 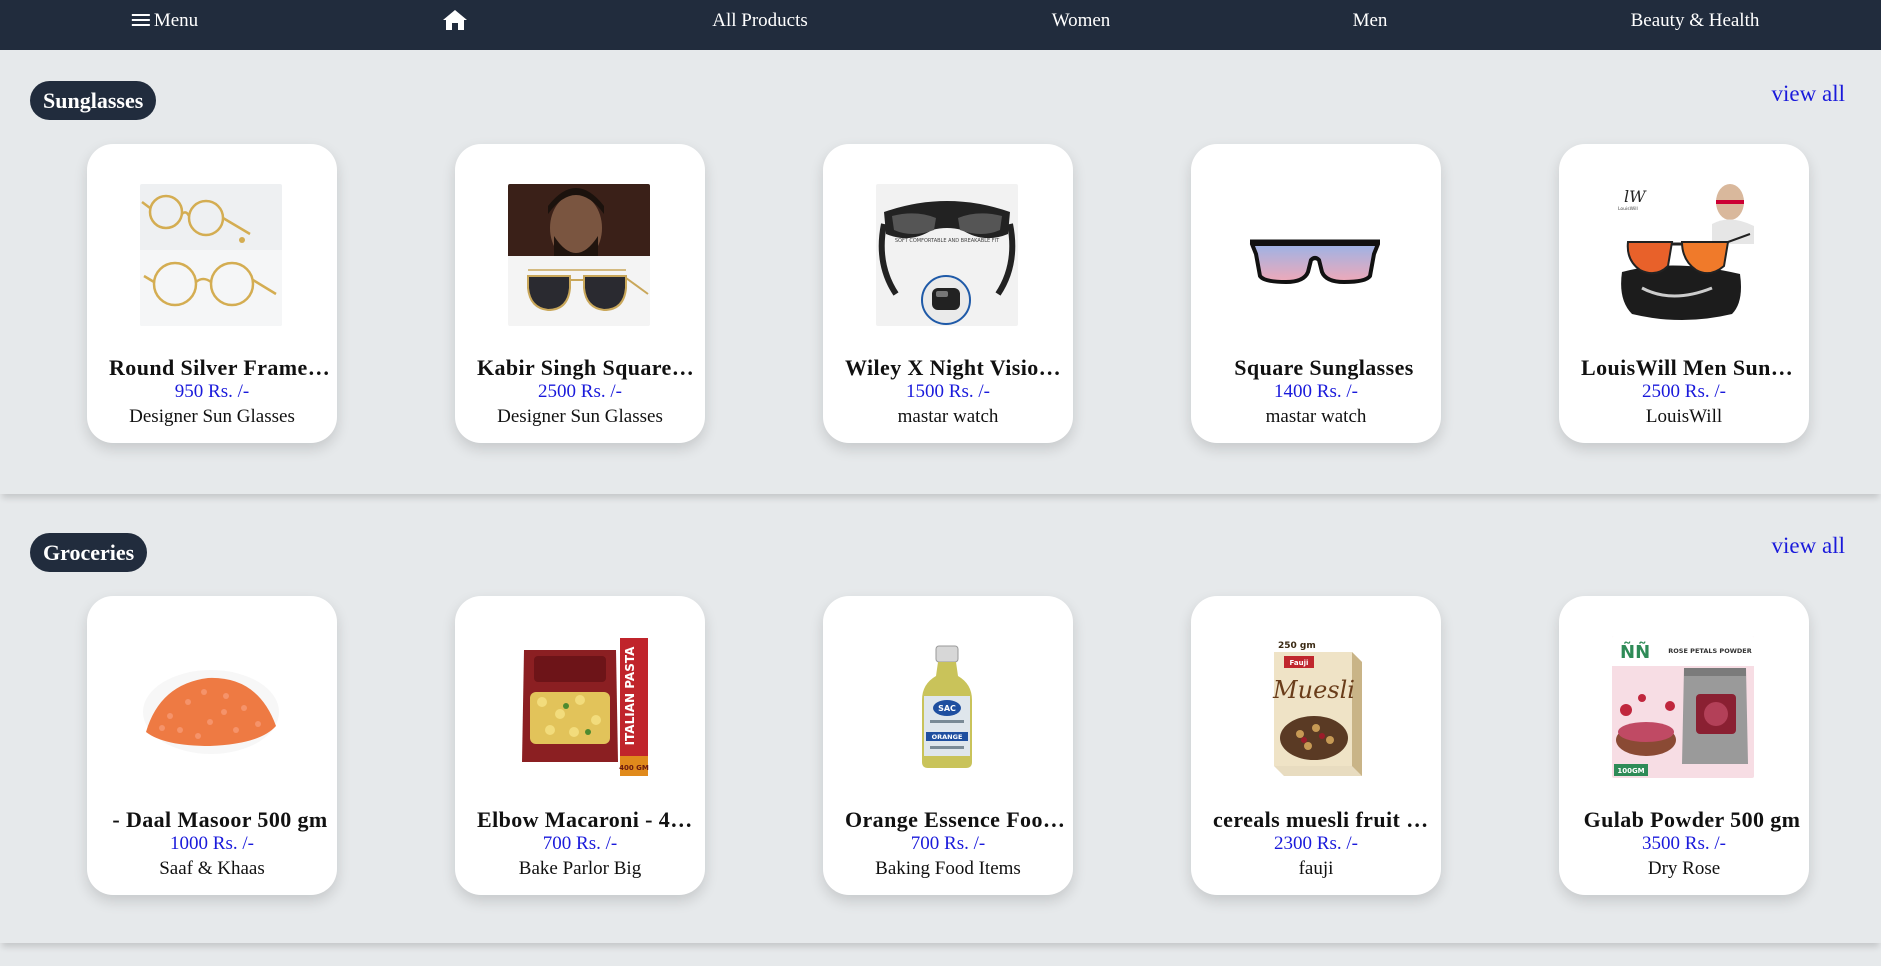 I want to click on home-button, so click(x=455, y=21).